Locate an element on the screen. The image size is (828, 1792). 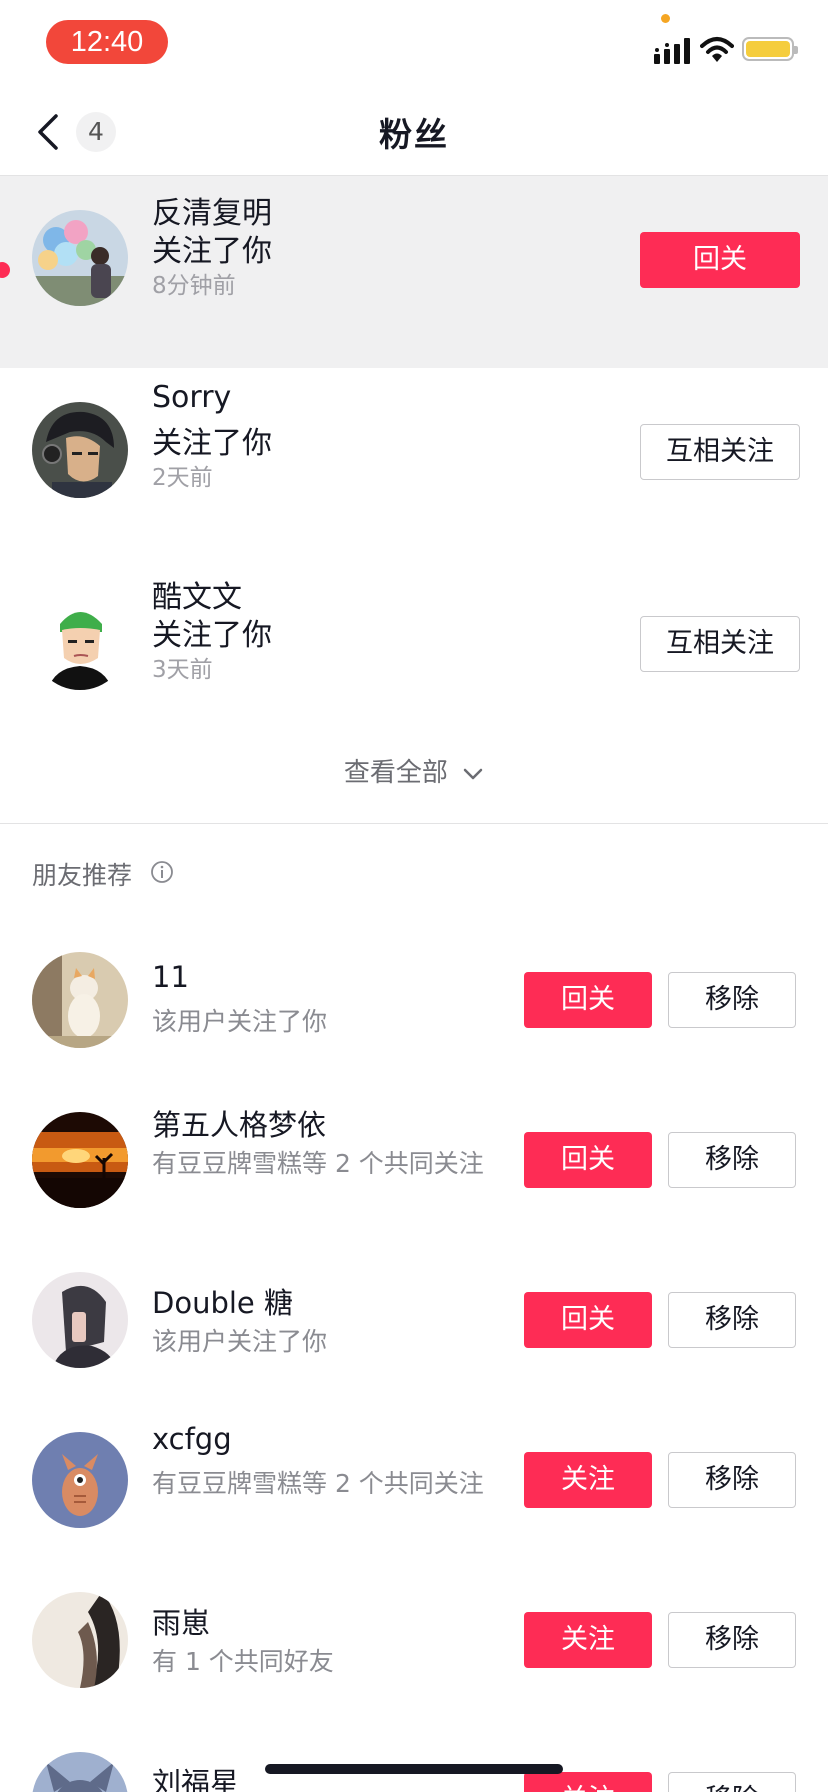
recommend-name: 雨崽 is located at coordinates (181, 1621).